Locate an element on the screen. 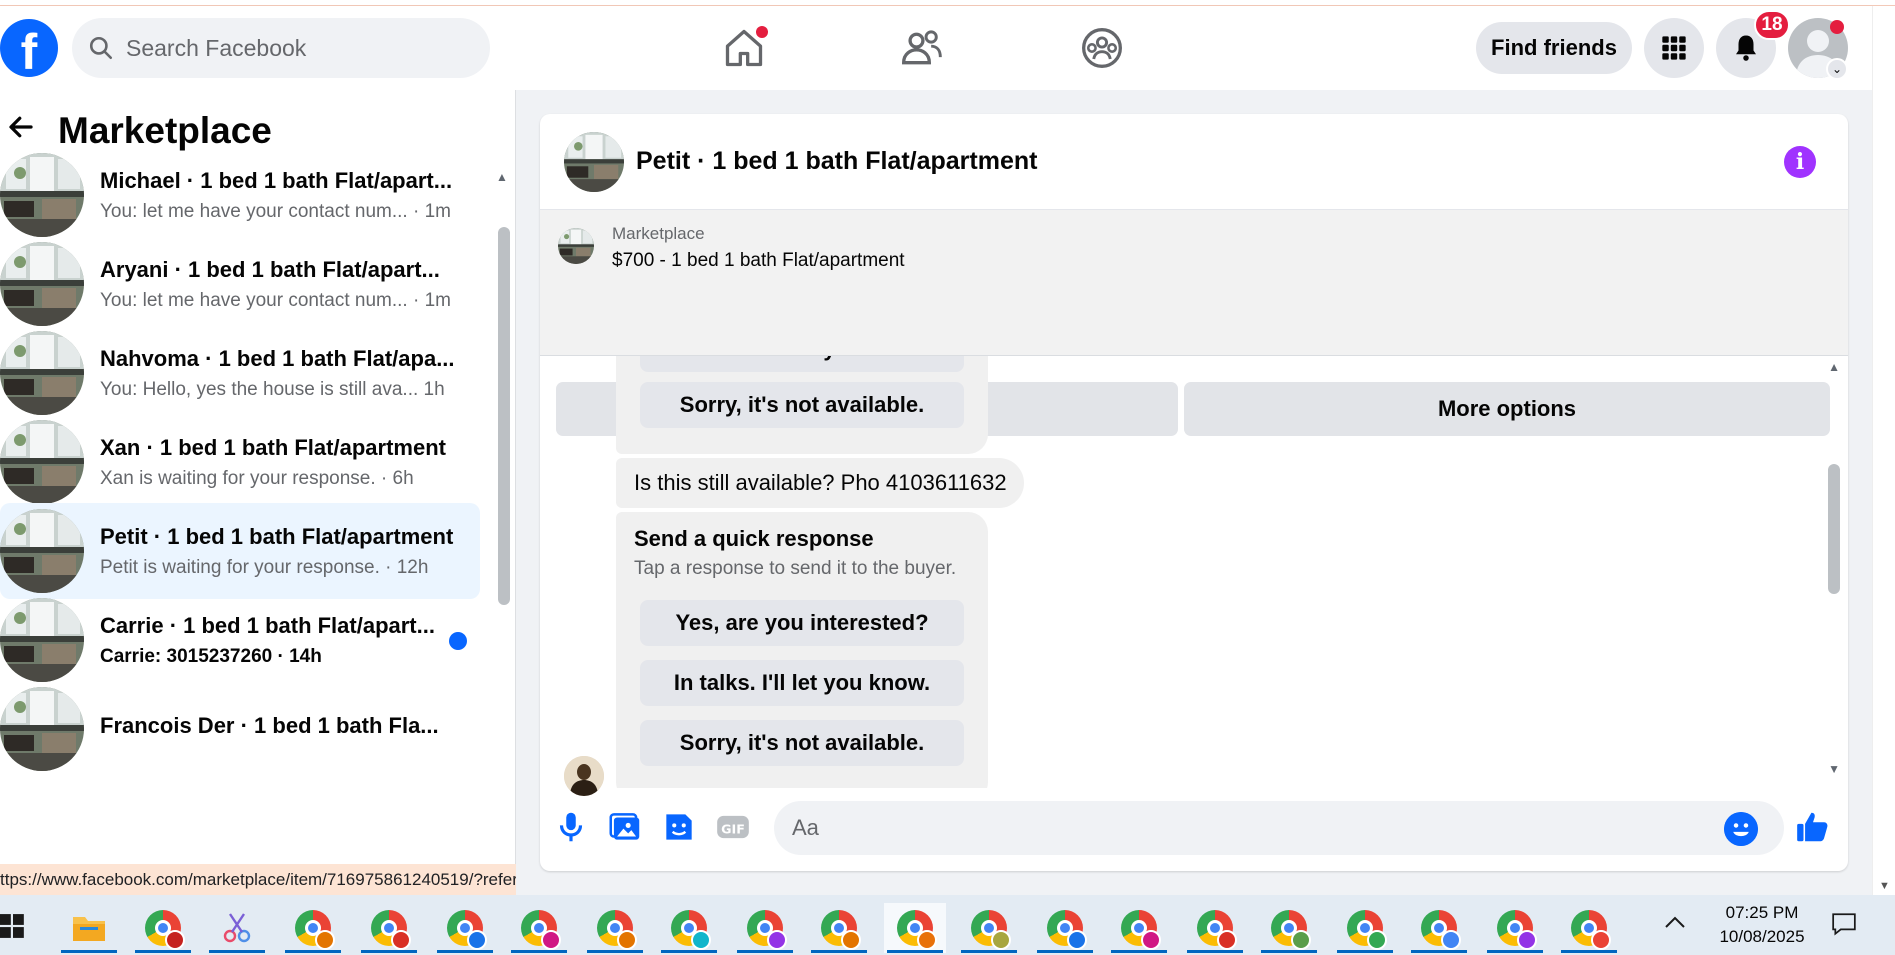 Image resolution: width=1895 pixels, height=955 pixels. system-clock: 07:25 PM 10/08/2025 is located at coordinates (1762, 925).